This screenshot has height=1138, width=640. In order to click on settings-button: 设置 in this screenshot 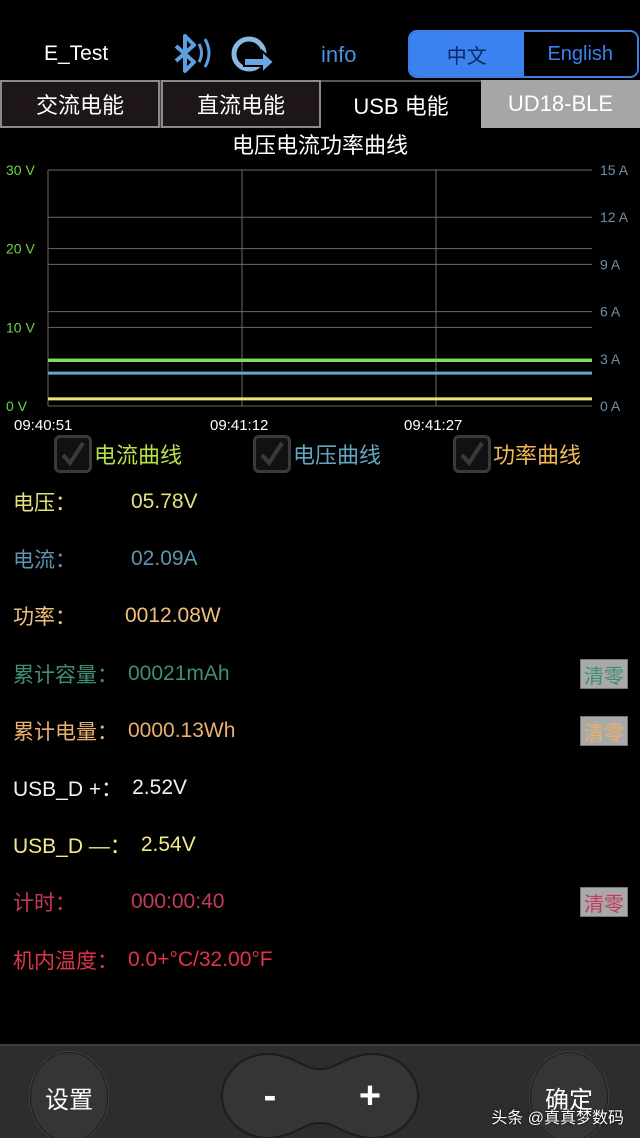, I will do `click(69, 1095)`.